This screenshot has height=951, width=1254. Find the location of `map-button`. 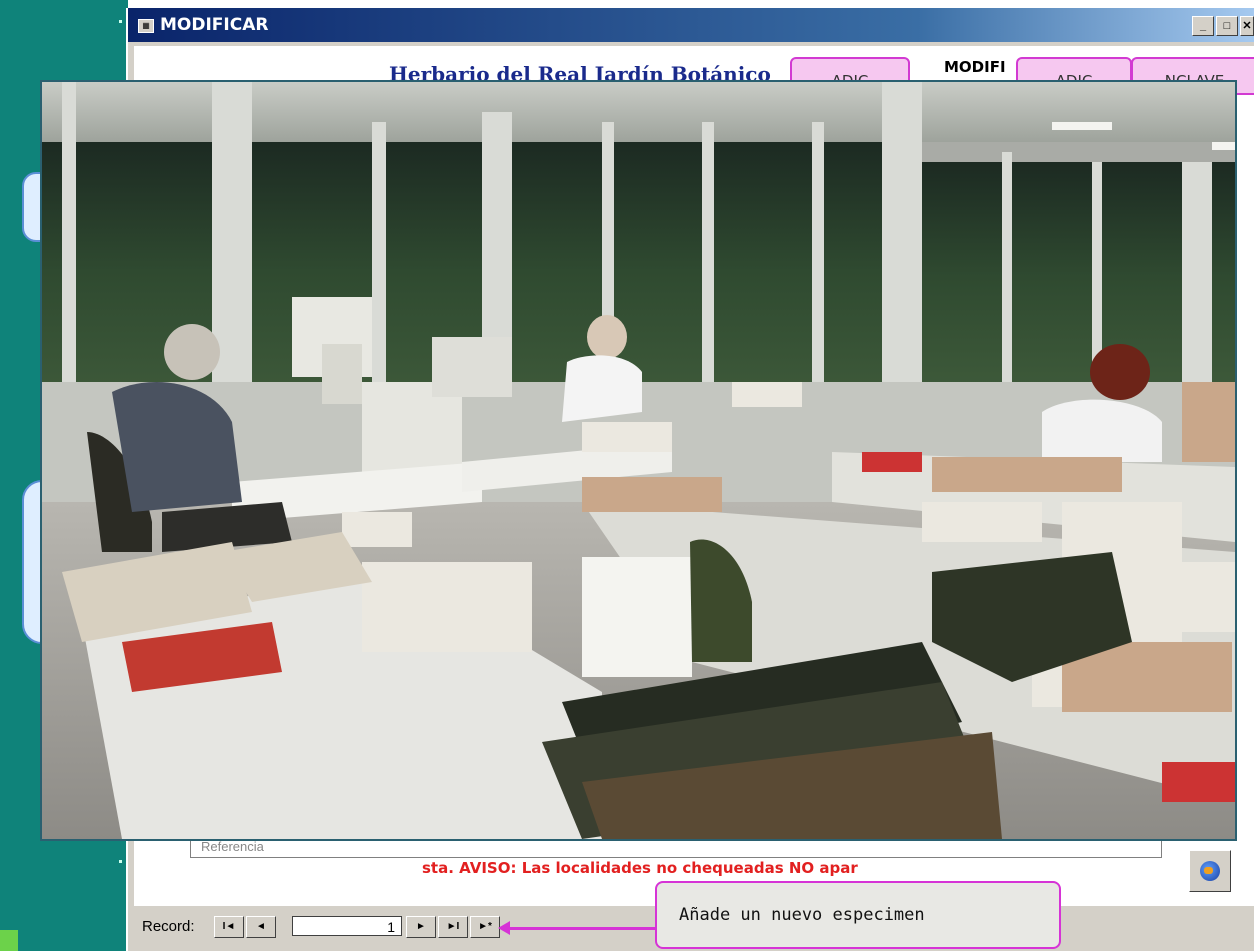

map-button is located at coordinates (1210, 871).